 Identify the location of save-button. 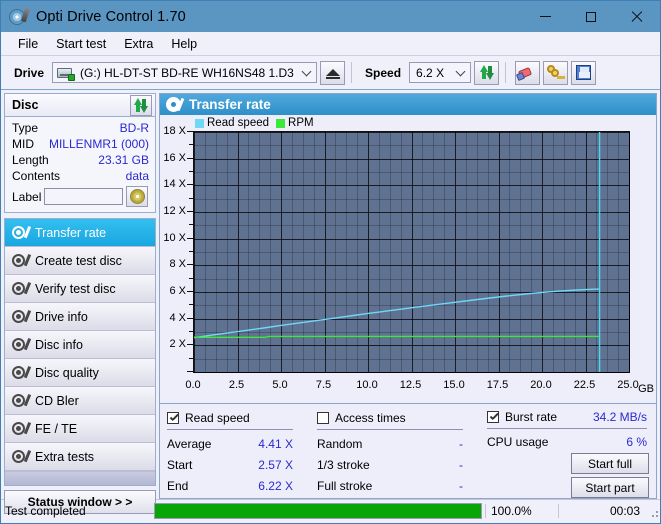
(584, 72).